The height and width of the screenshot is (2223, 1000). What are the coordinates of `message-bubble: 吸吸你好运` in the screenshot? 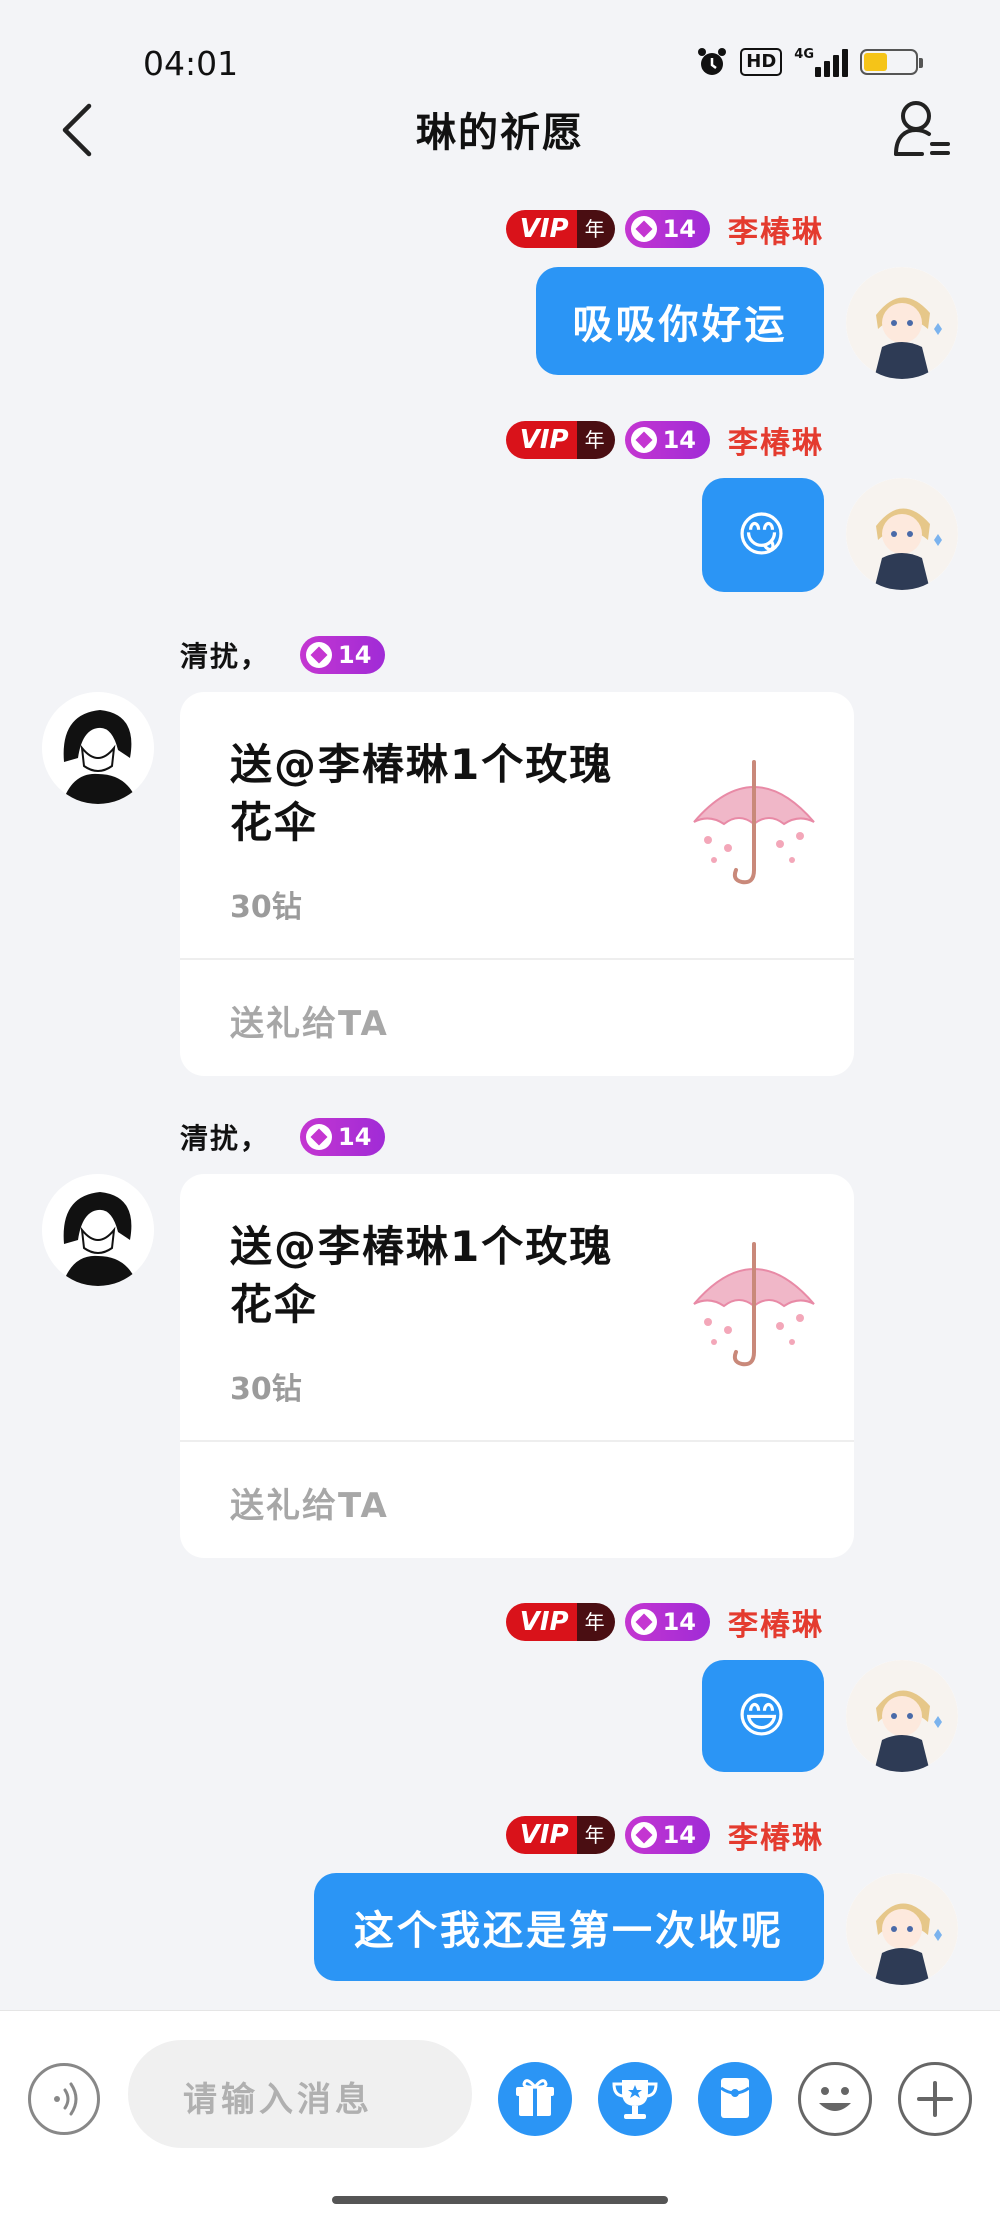 It's located at (680, 321).